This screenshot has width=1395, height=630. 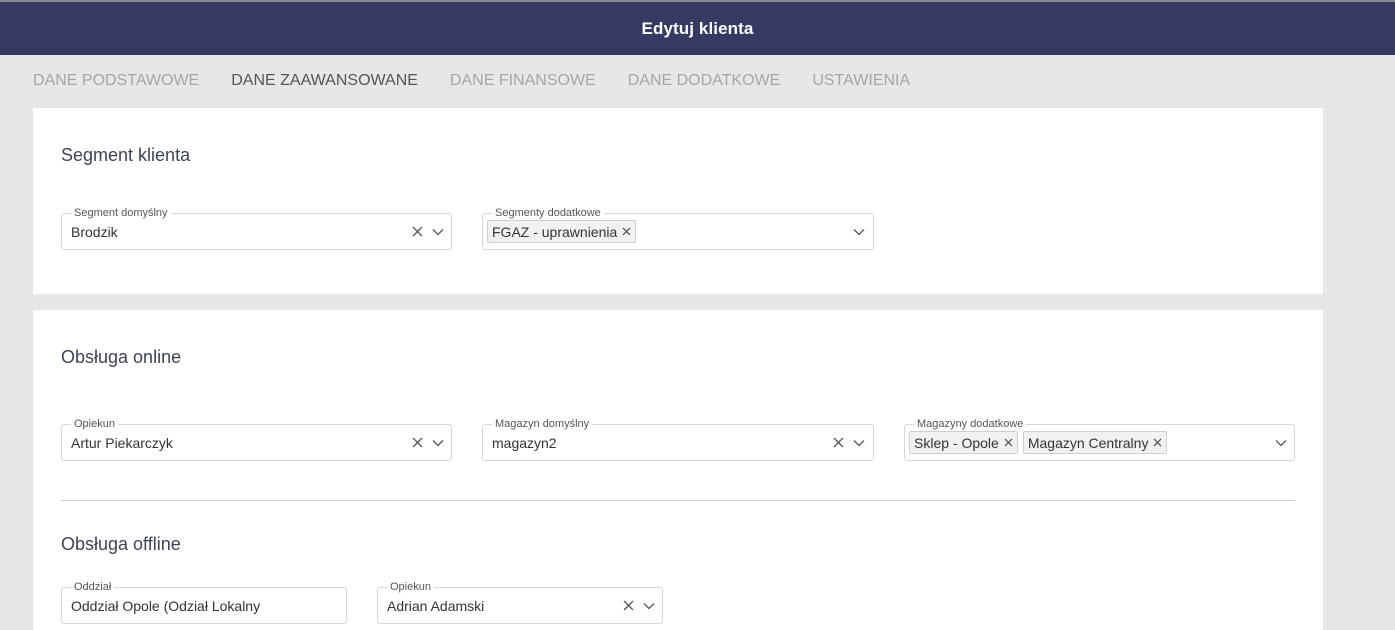 What do you see at coordinates (116, 83) in the screenshot?
I see `tab-dane-podstawowe: DANE PODSTAWOWE` at bounding box center [116, 83].